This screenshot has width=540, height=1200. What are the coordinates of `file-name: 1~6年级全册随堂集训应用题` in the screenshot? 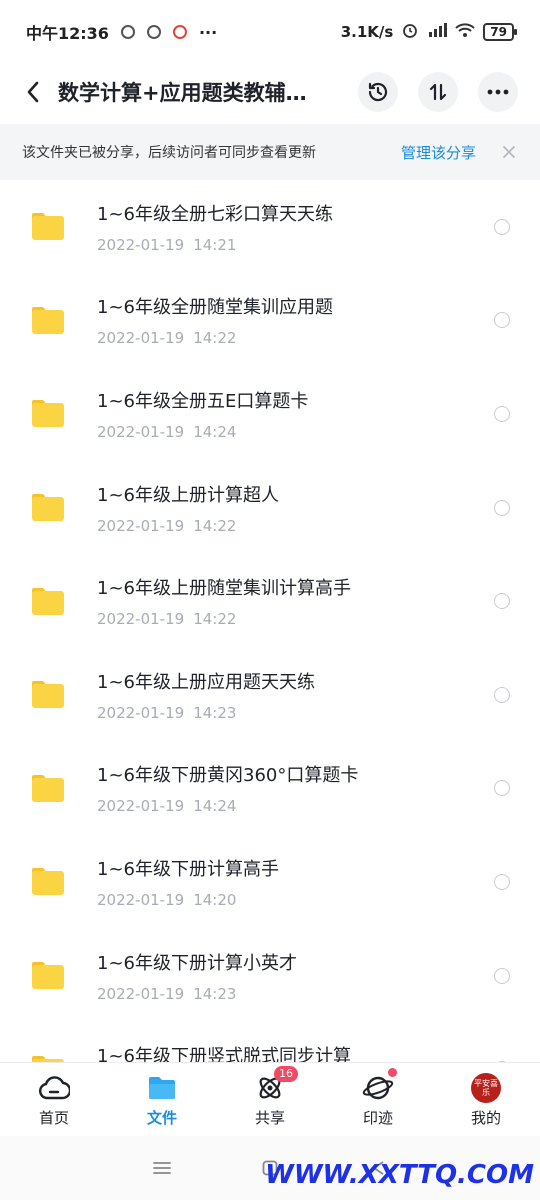 It's located at (215, 308).